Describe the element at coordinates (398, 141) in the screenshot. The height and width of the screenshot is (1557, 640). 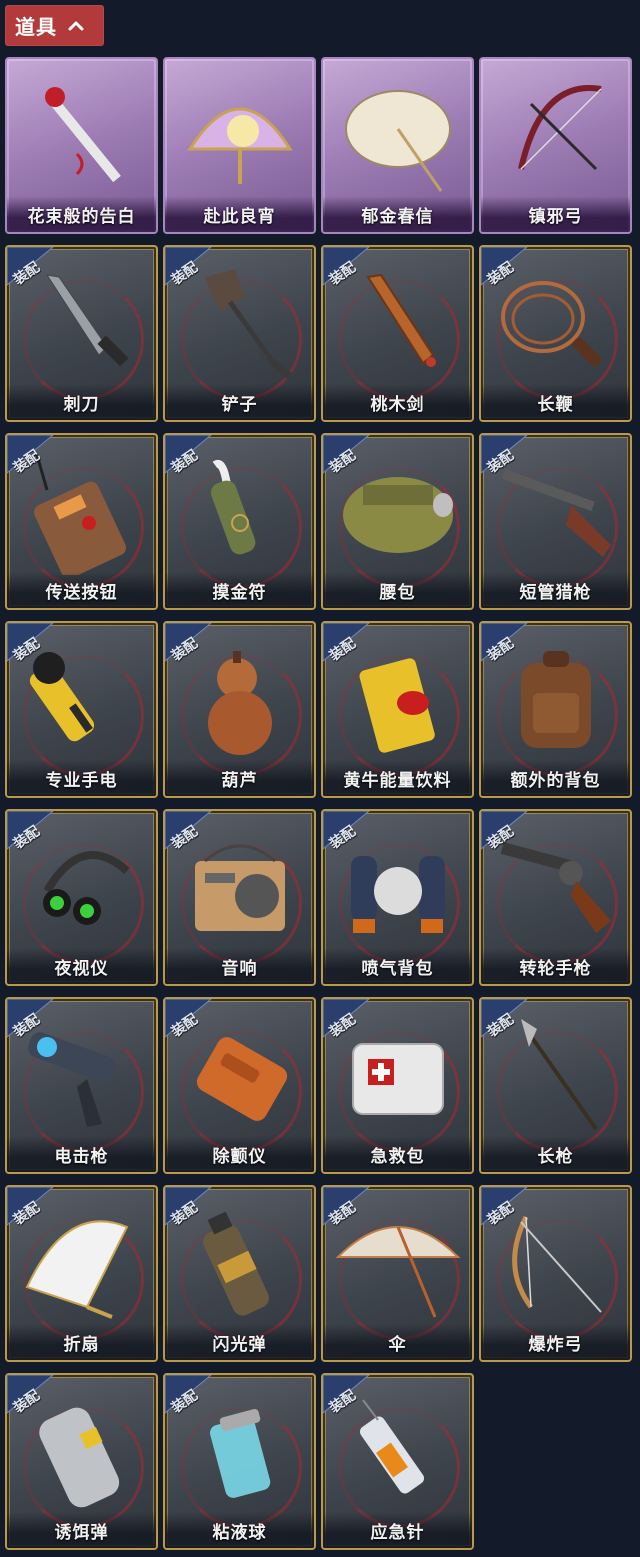
I see `parasol-icon` at that location.